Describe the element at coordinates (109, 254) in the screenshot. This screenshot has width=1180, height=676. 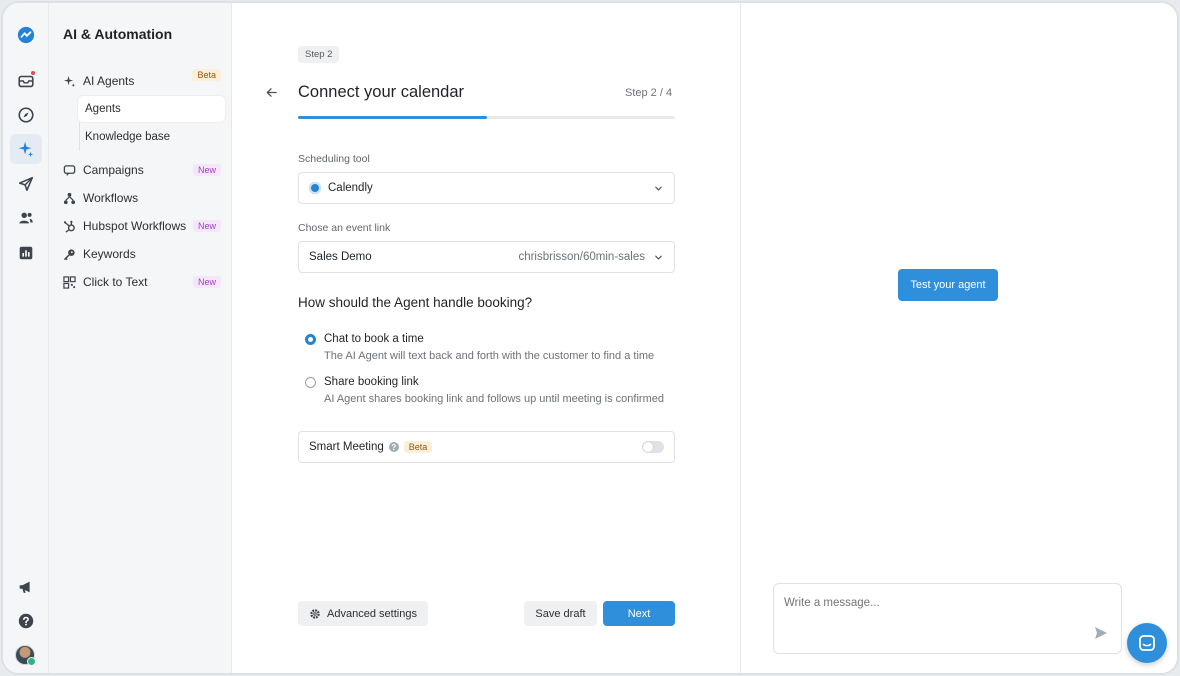
I see `sidebar-item-label: Keywords` at that location.